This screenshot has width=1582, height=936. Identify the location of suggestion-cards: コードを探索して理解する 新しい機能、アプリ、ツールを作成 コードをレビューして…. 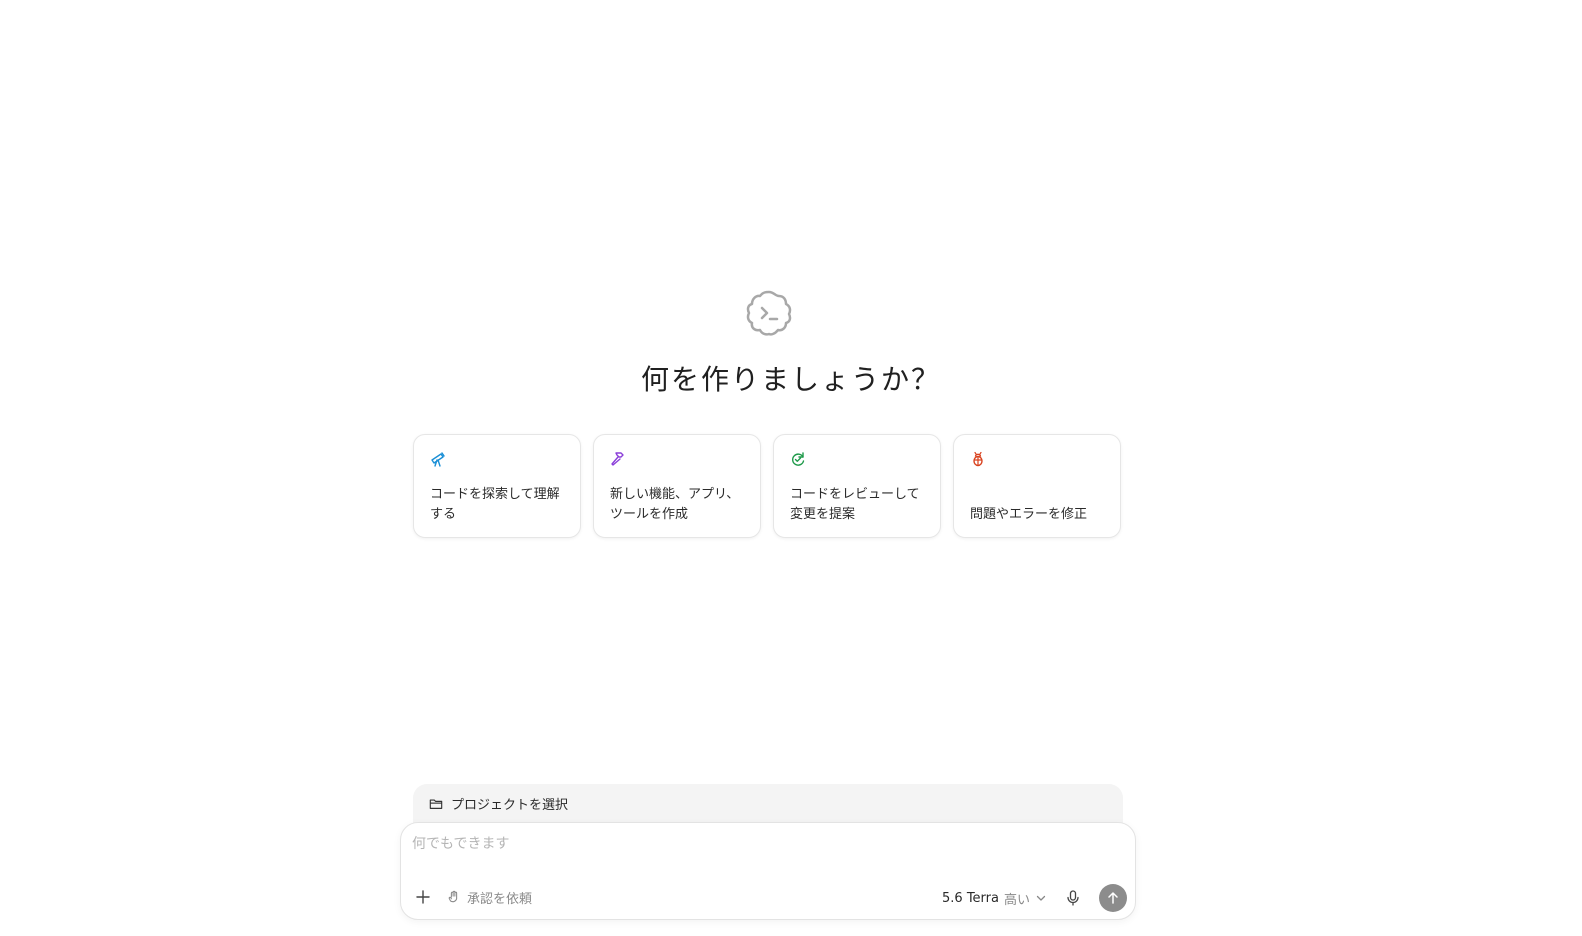
(767, 486).